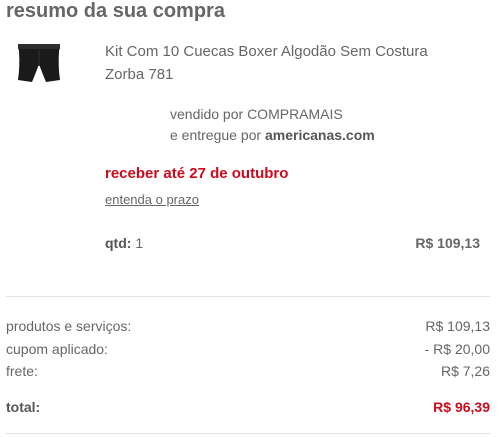 The height and width of the screenshot is (437, 500). I want to click on sold-by-prefix: vendido por, so click(209, 114).